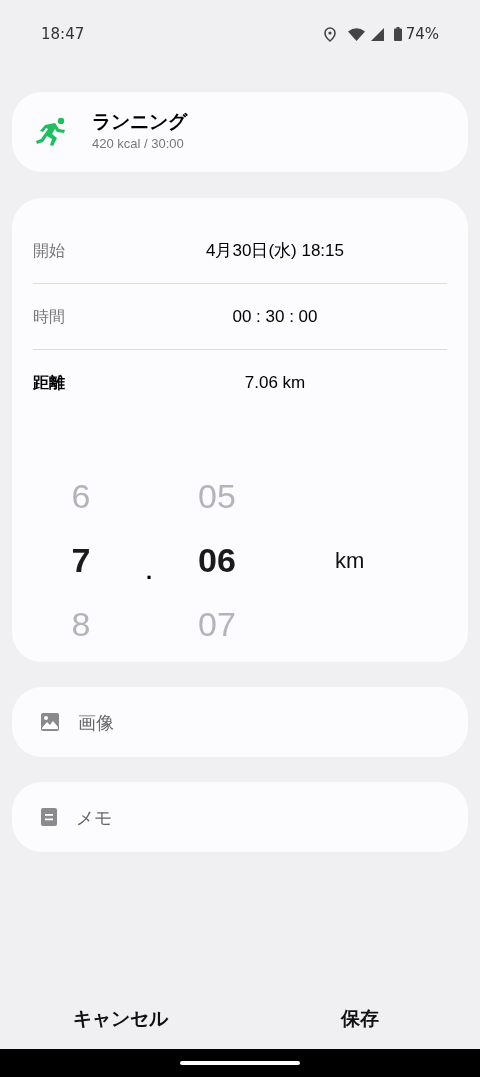 The height and width of the screenshot is (1077, 480). I want to click on picker-number: 06, so click(217, 560).